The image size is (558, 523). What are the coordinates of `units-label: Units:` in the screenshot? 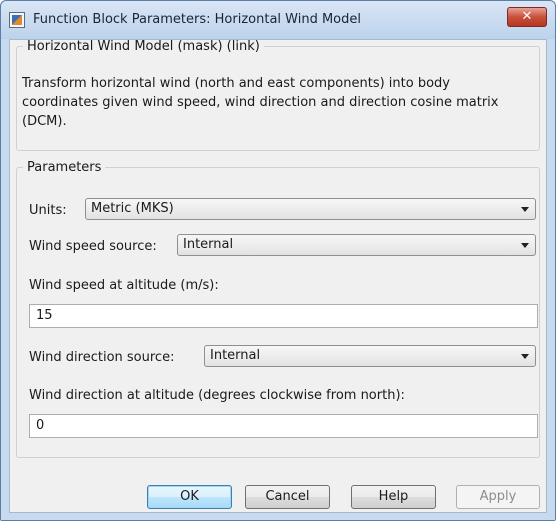 It's located at (48, 210).